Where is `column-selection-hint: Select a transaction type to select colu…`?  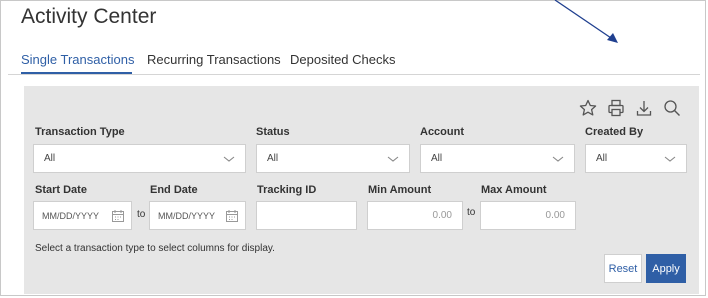 column-selection-hint: Select a transaction type to select colu… is located at coordinates (155, 248).